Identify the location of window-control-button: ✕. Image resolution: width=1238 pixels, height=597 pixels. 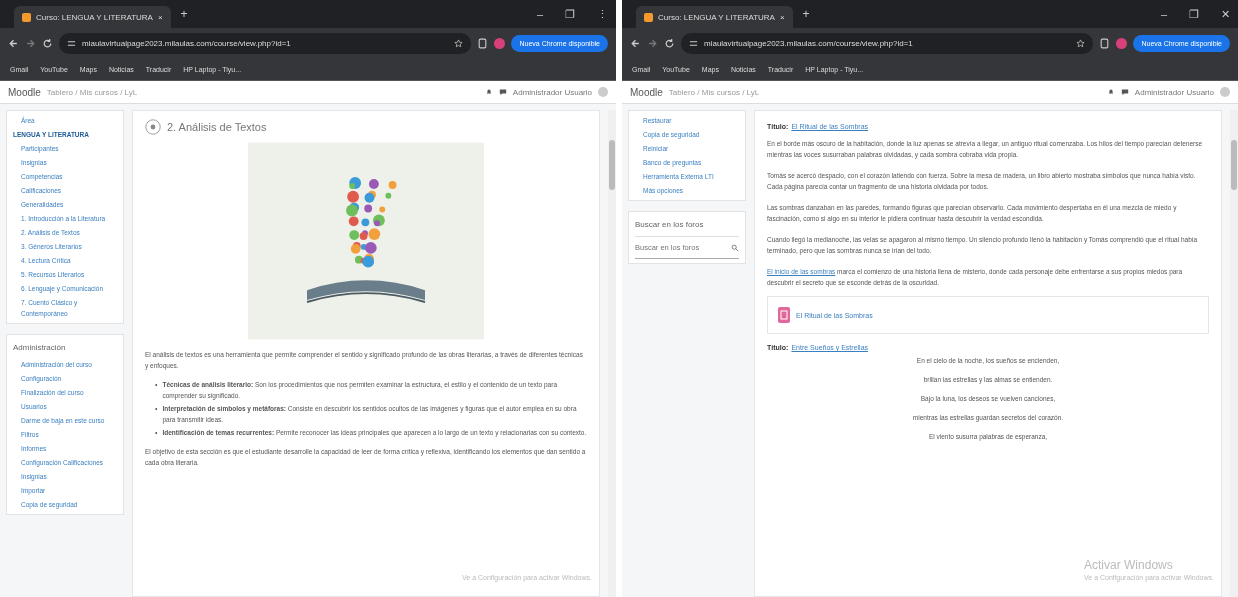
(1225, 14).